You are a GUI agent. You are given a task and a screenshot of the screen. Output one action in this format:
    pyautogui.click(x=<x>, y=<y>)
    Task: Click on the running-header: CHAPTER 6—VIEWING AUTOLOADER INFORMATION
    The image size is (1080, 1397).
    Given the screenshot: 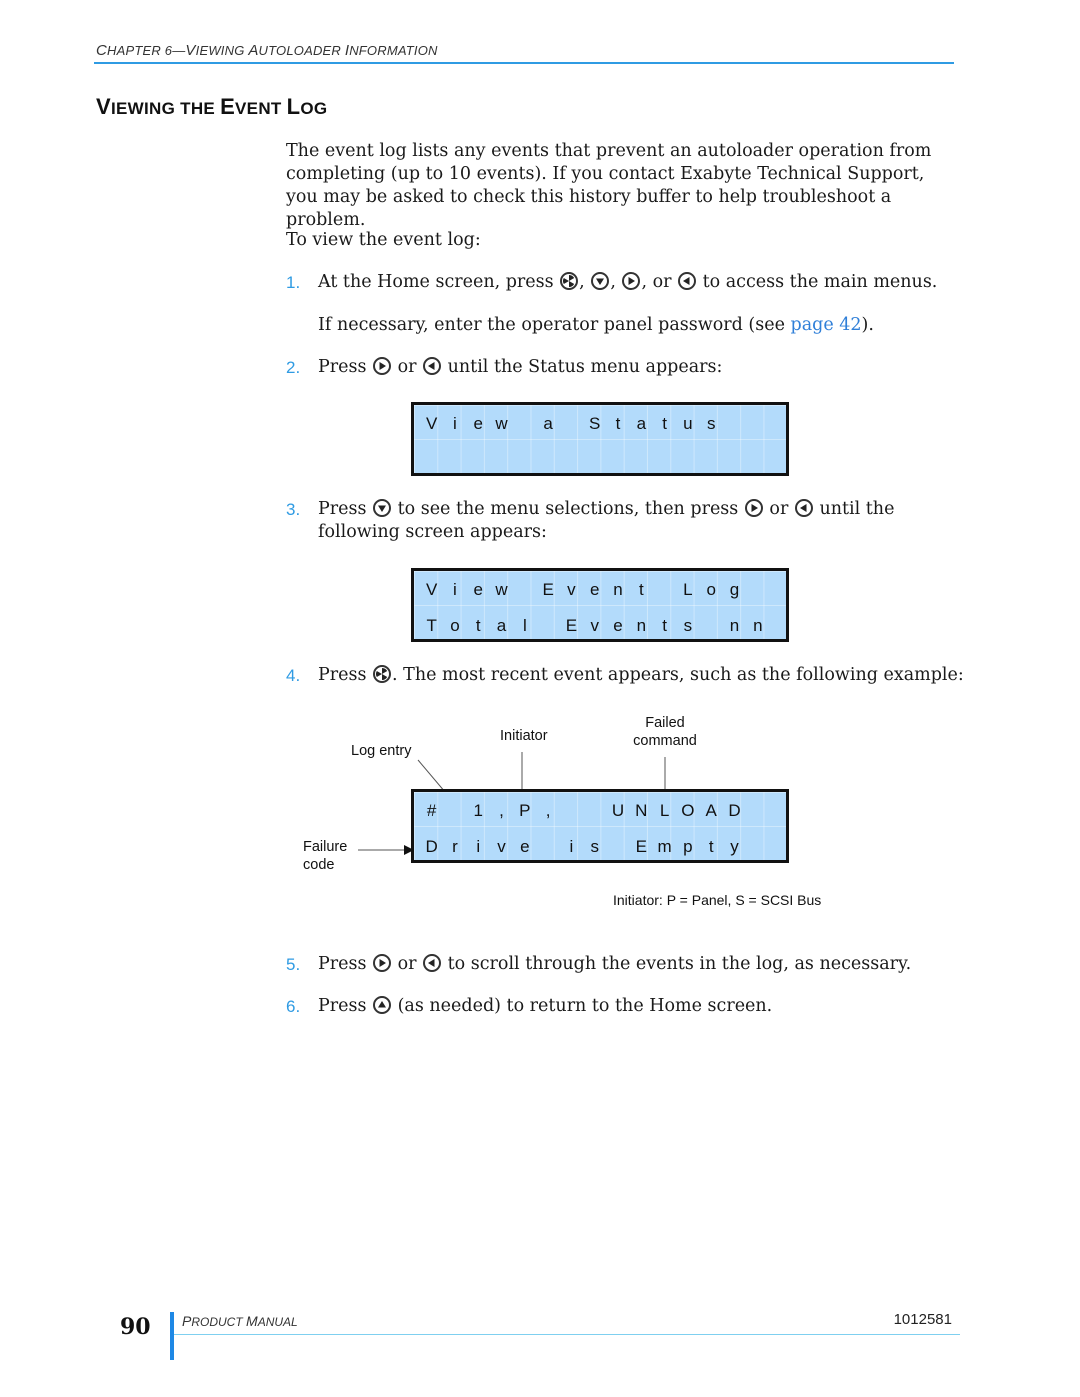 What is the action you would take?
    pyautogui.click(x=267, y=50)
    